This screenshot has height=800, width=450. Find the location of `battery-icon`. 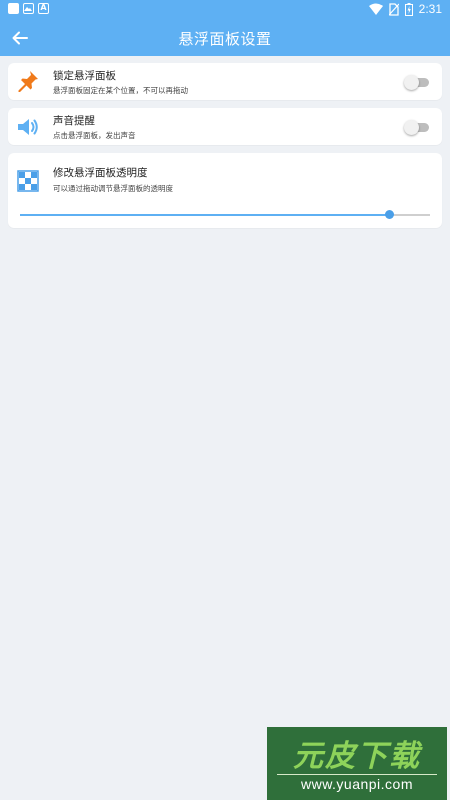

battery-icon is located at coordinates (408, 9).